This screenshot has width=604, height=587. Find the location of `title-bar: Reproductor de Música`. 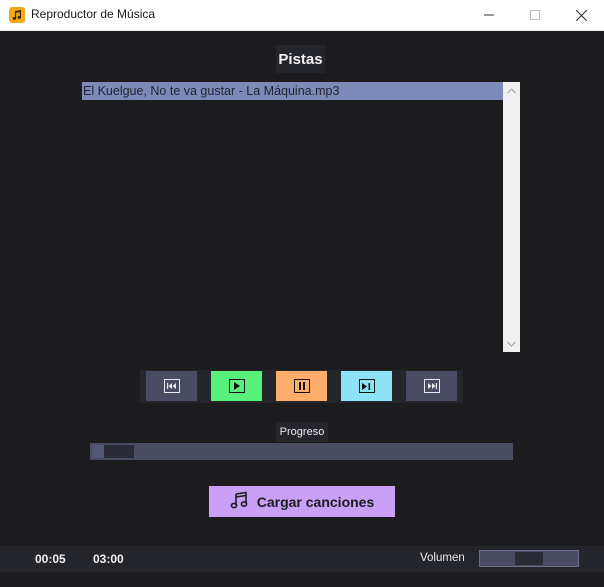

title-bar: Reproductor de Música is located at coordinates (302, 15).